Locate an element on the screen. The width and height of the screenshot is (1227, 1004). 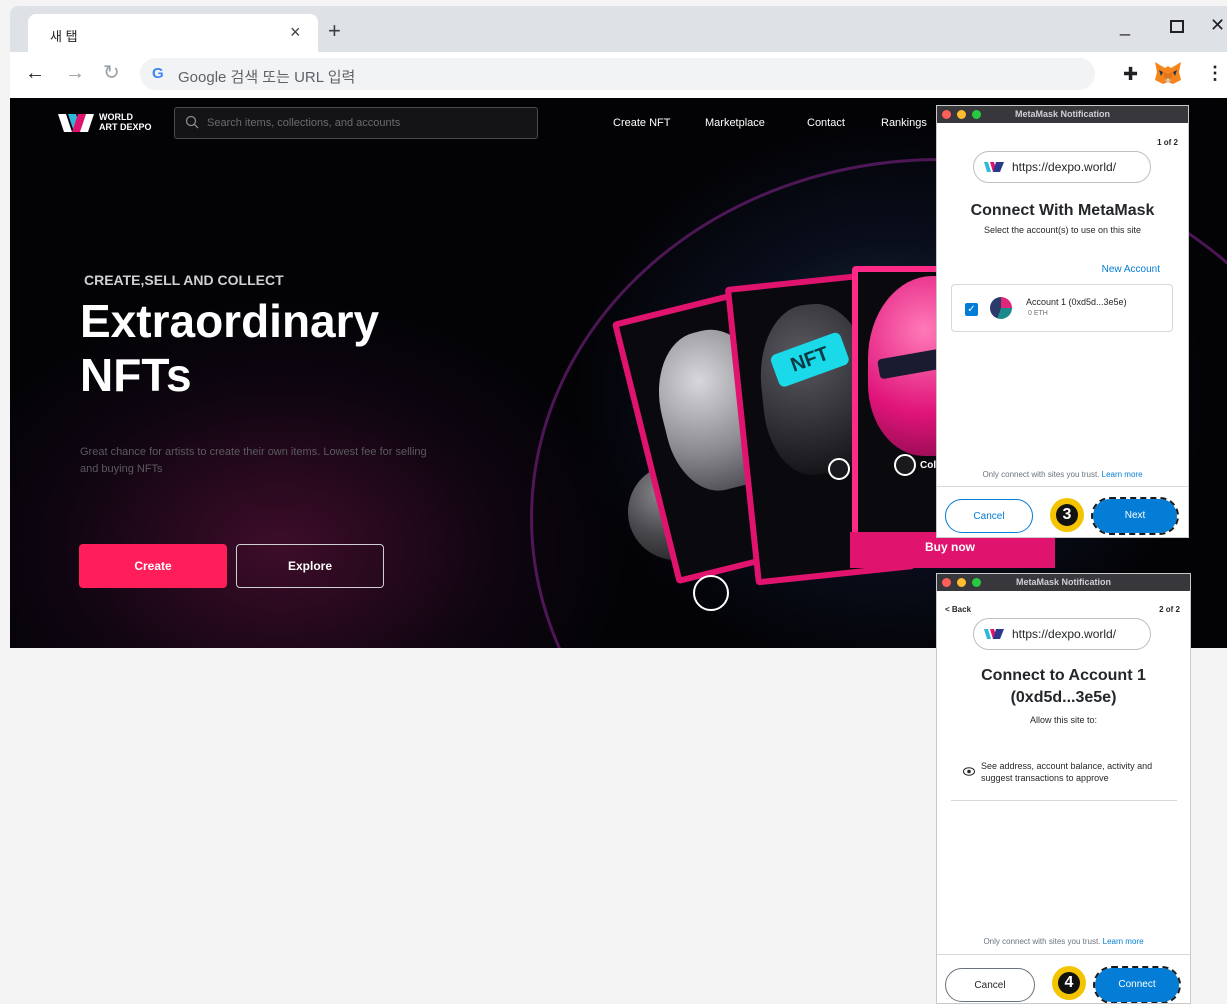
step-3-number: 3 is located at coordinates (1067, 515).